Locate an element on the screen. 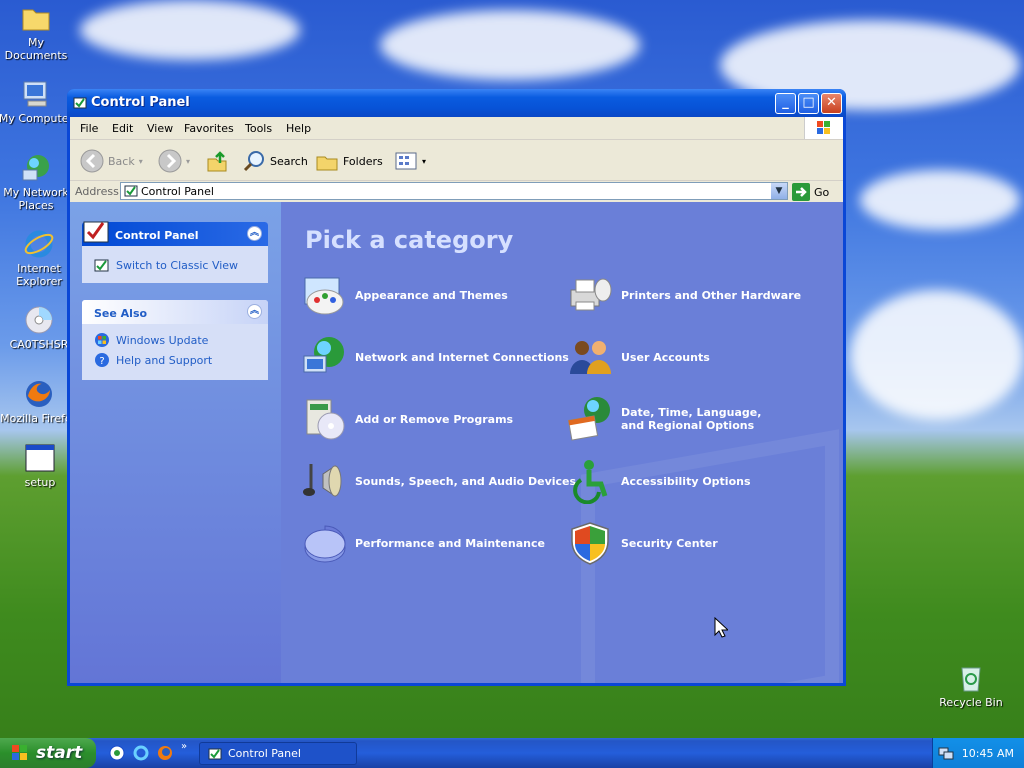 This screenshot has height=768, width=1024. category-accessibility: Accessibility Options is located at coordinates (659, 481).